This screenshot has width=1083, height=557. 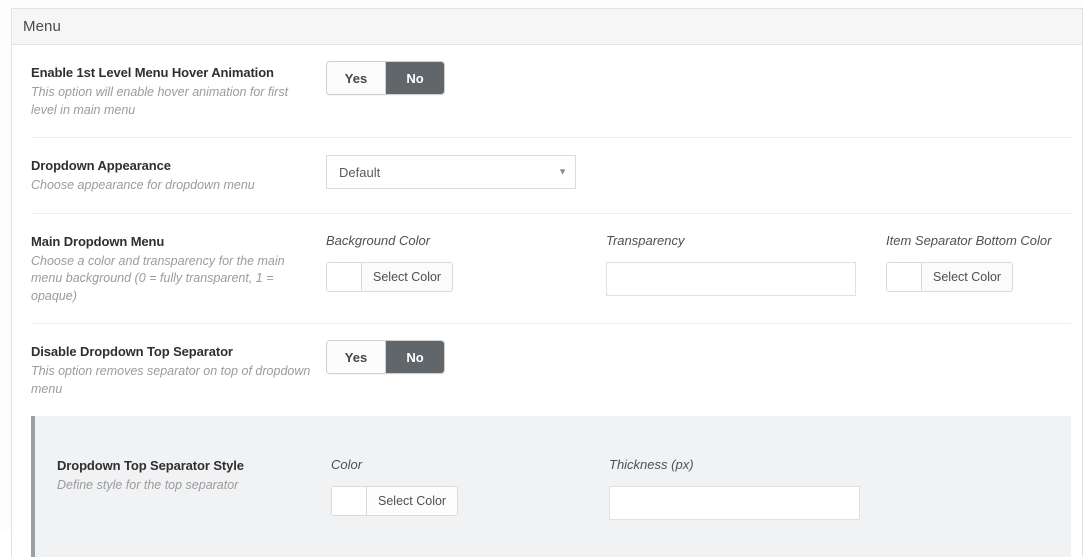 I want to click on dropdown-appearance-select: Default, so click(x=451, y=172).